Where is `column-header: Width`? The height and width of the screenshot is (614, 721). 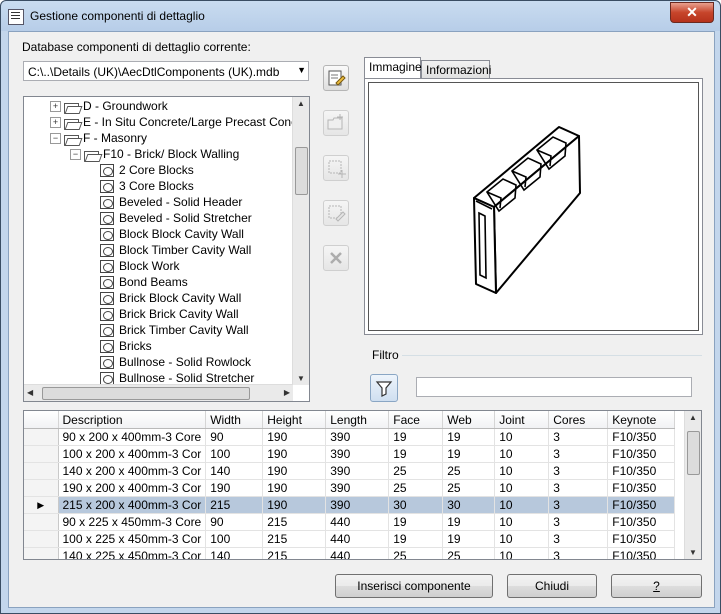 column-header: Width is located at coordinates (234, 420).